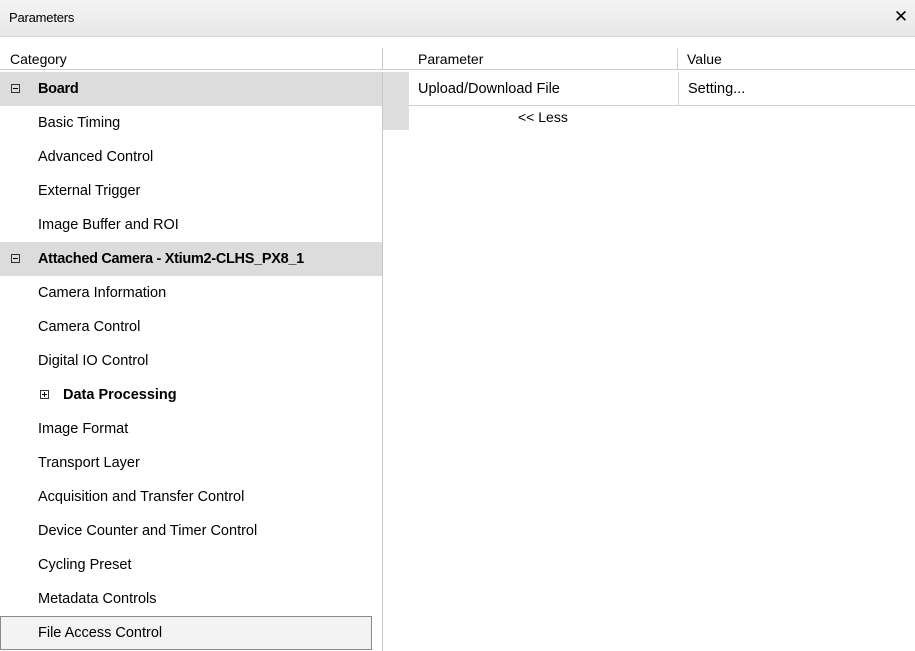 This screenshot has height=651, width=915. Describe the element at coordinates (396, 101) in the screenshot. I see `row-header-gutter` at that location.